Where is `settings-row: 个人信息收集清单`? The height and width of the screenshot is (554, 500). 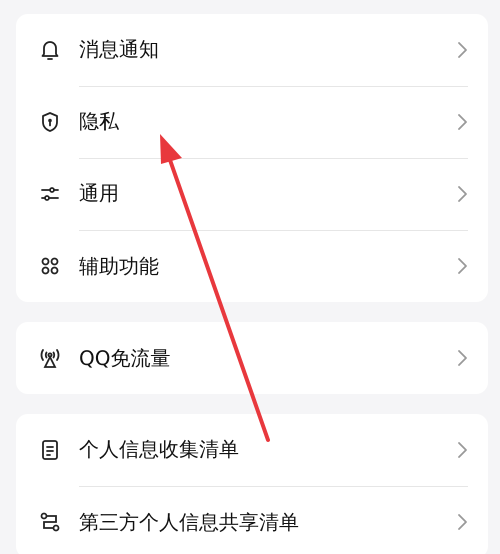
settings-row: 个人信息收集清单 is located at coordinates (252, 450).